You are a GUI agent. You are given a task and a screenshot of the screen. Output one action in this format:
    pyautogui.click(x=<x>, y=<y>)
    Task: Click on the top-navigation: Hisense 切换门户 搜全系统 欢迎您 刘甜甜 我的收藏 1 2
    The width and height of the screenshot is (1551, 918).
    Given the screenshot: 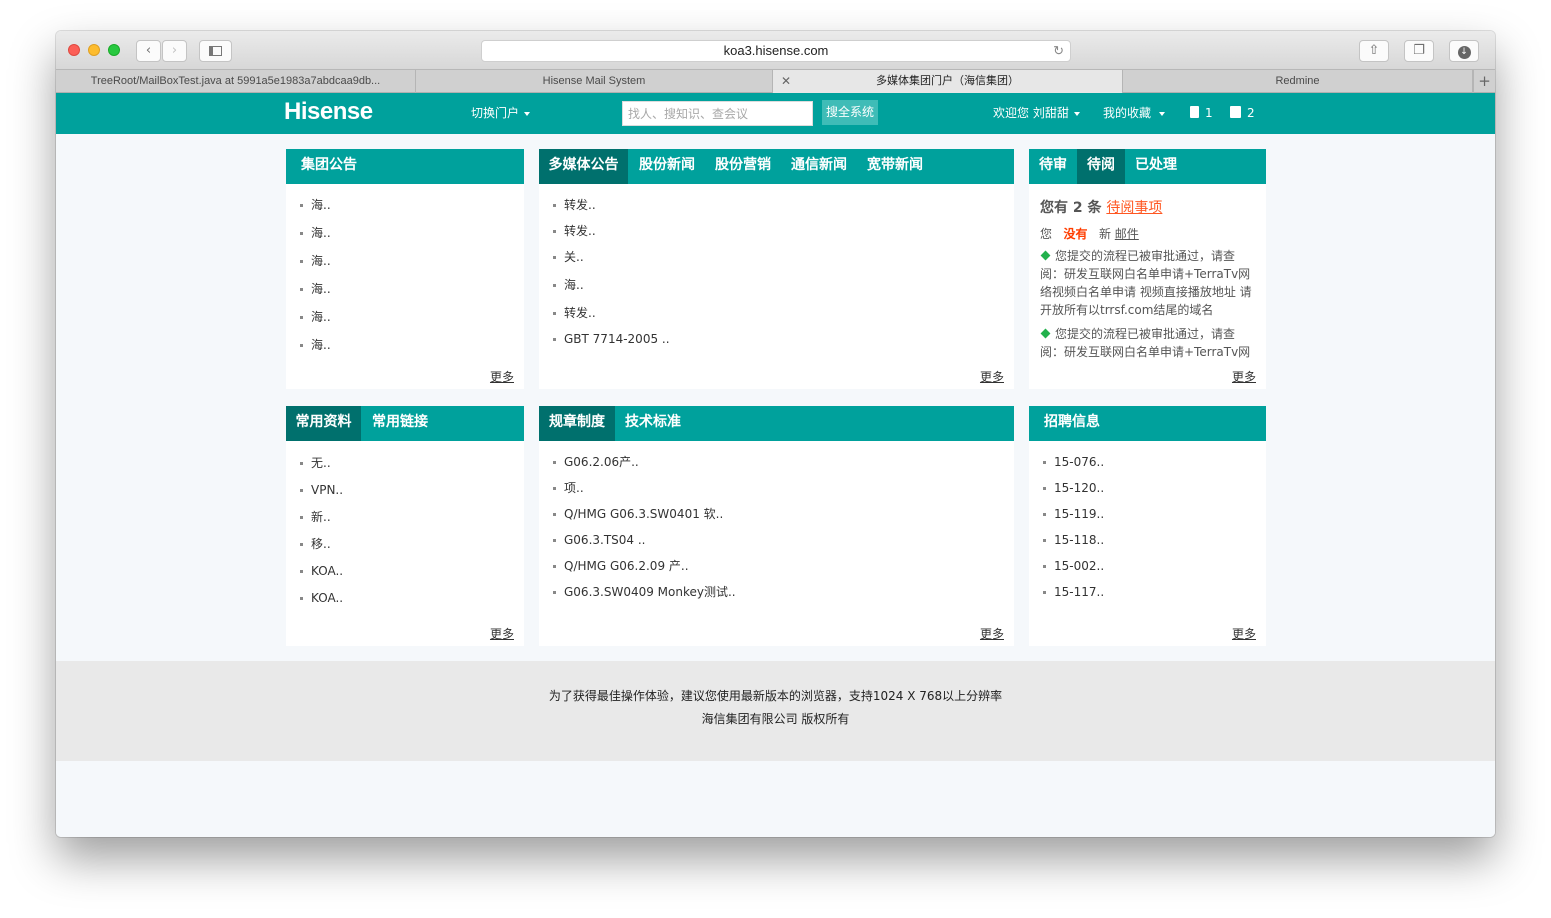 What is the action you would take?
    pyautogui.click(x=775, y=113)
    